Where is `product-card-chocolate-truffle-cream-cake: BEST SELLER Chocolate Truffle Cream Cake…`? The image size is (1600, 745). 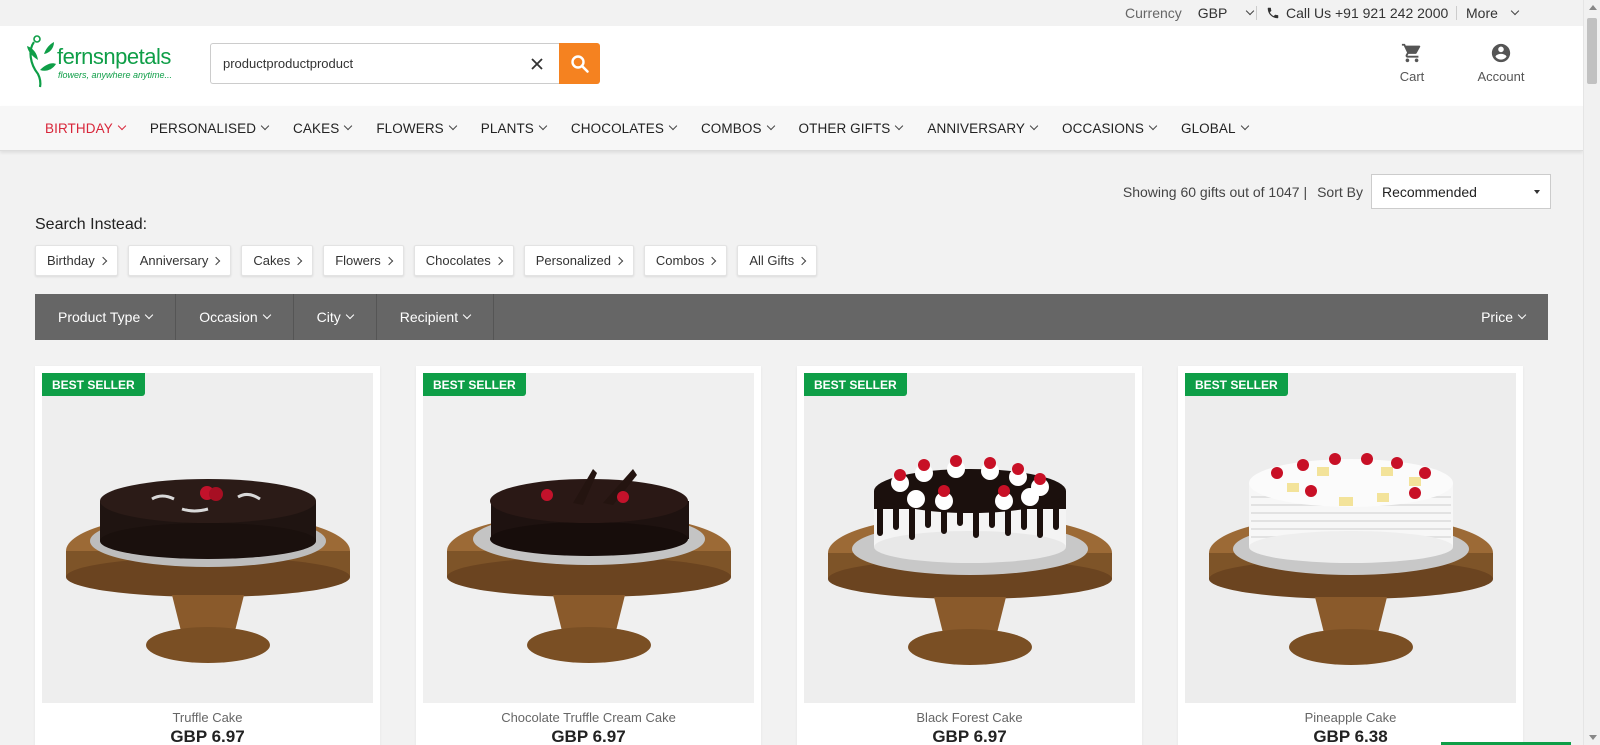
product-card-chocolate-truffle-cream-cake: BEST SELLER Chocolate Truffle Cream Cake… is located at coordinates (588, 555).